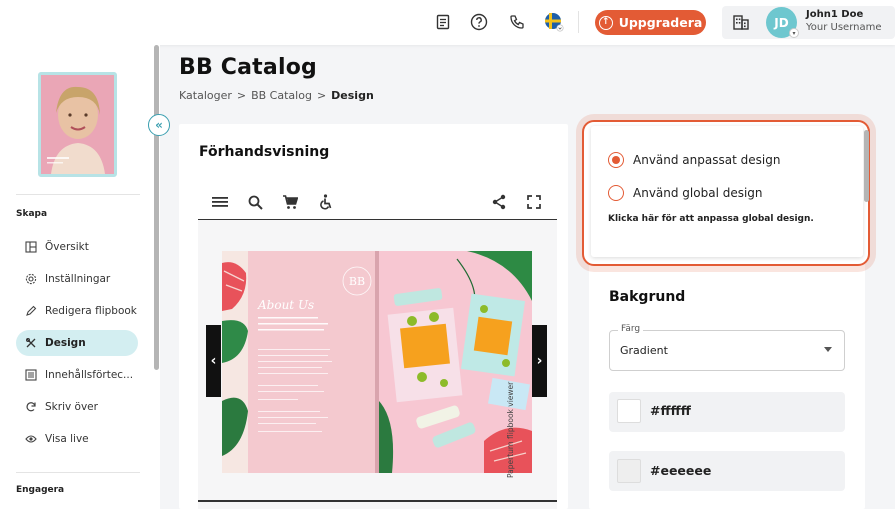 This screenshot has width=895, height=509. Describe the element at coordinates (698, 193) in the screenshot. I see `global-design-label: Använd global design` at that location.